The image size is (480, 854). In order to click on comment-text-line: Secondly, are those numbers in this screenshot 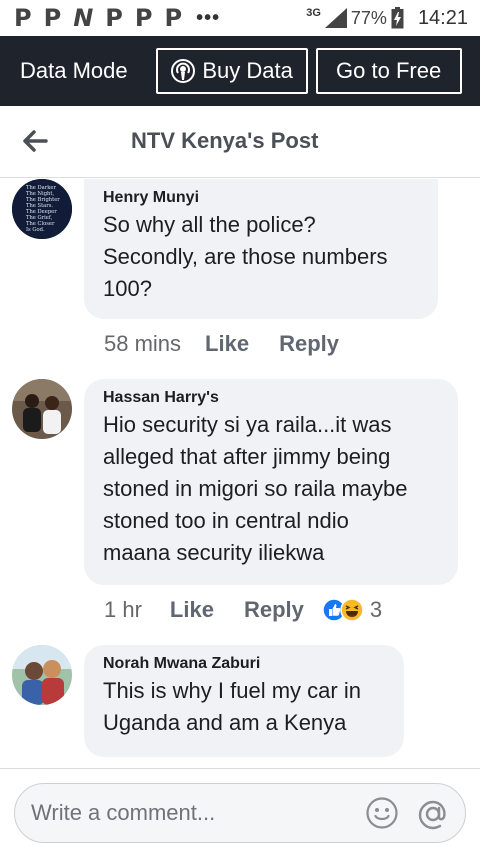, I will do `click(245, 256)`.